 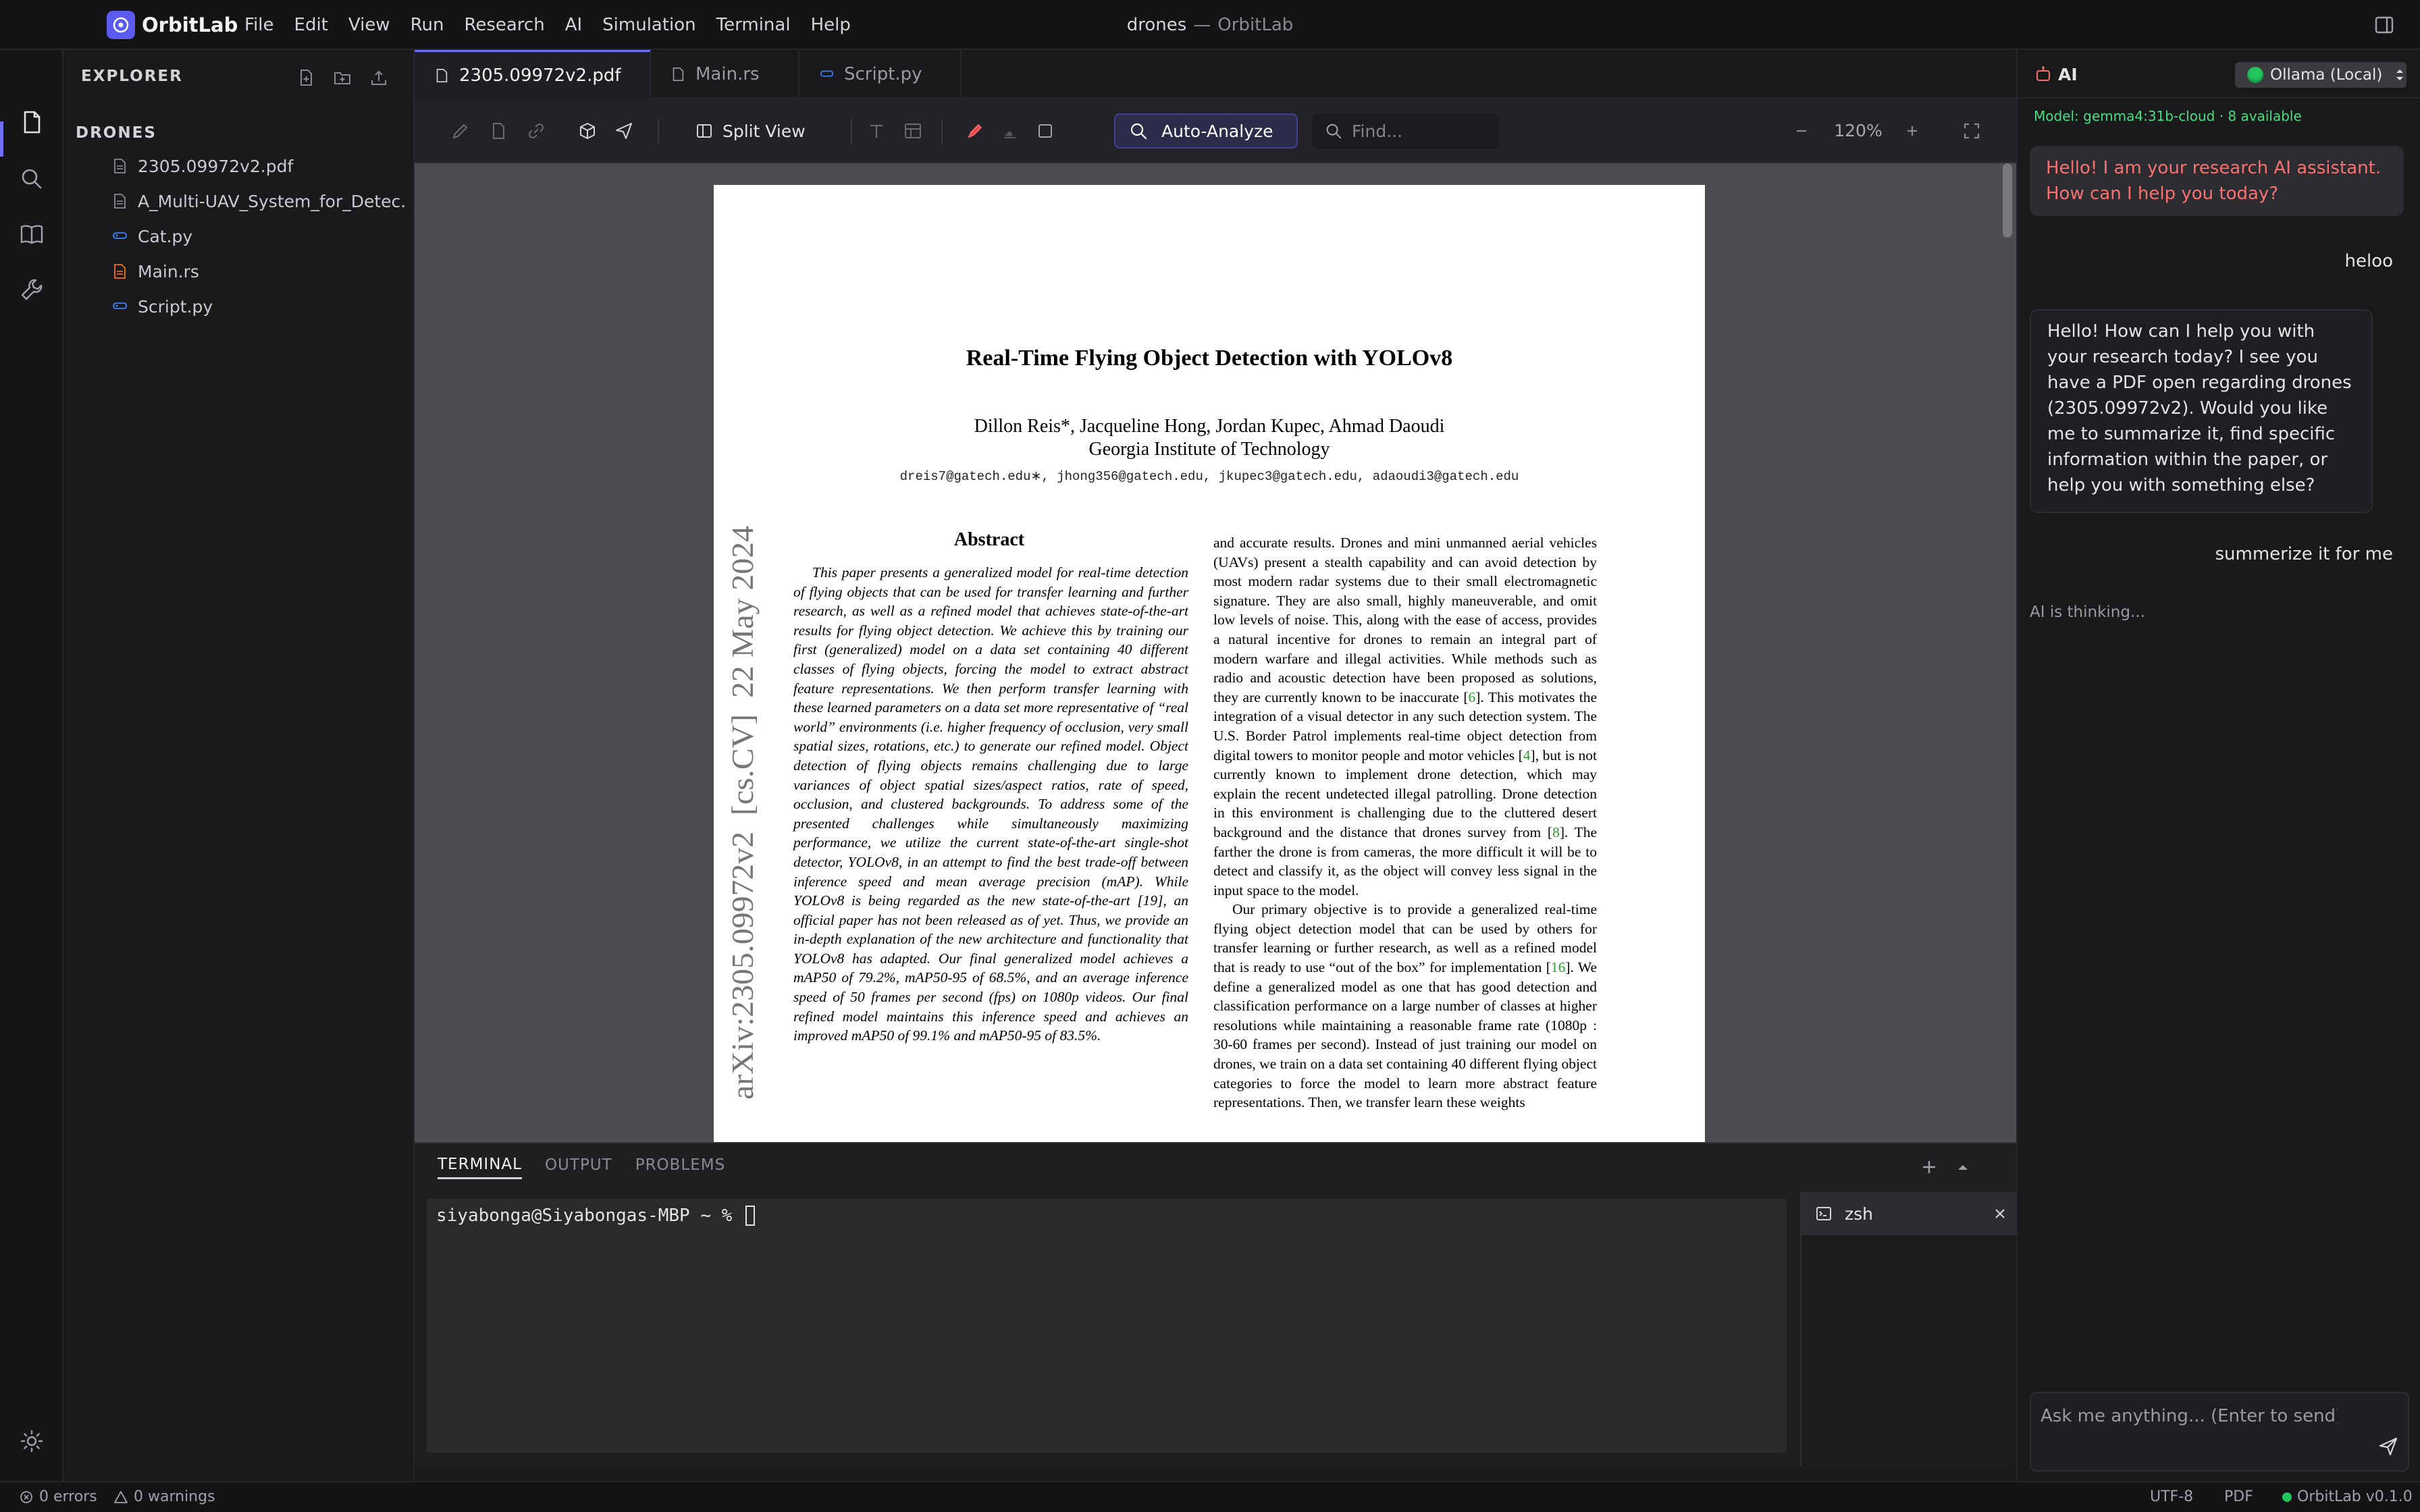 I want to click on rust-file-icon, so click(x=120, y=271).